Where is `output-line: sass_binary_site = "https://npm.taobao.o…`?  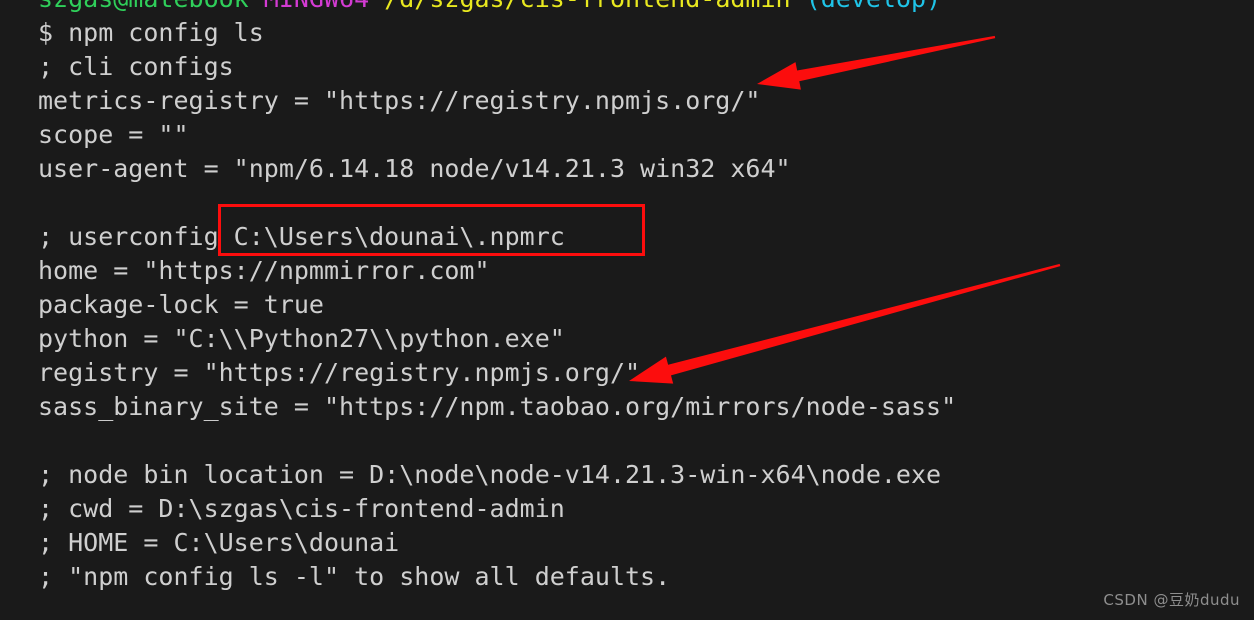 output-line: sass_binary_site = "https://npm.taobao.o… is located at coordinates (497, 406).